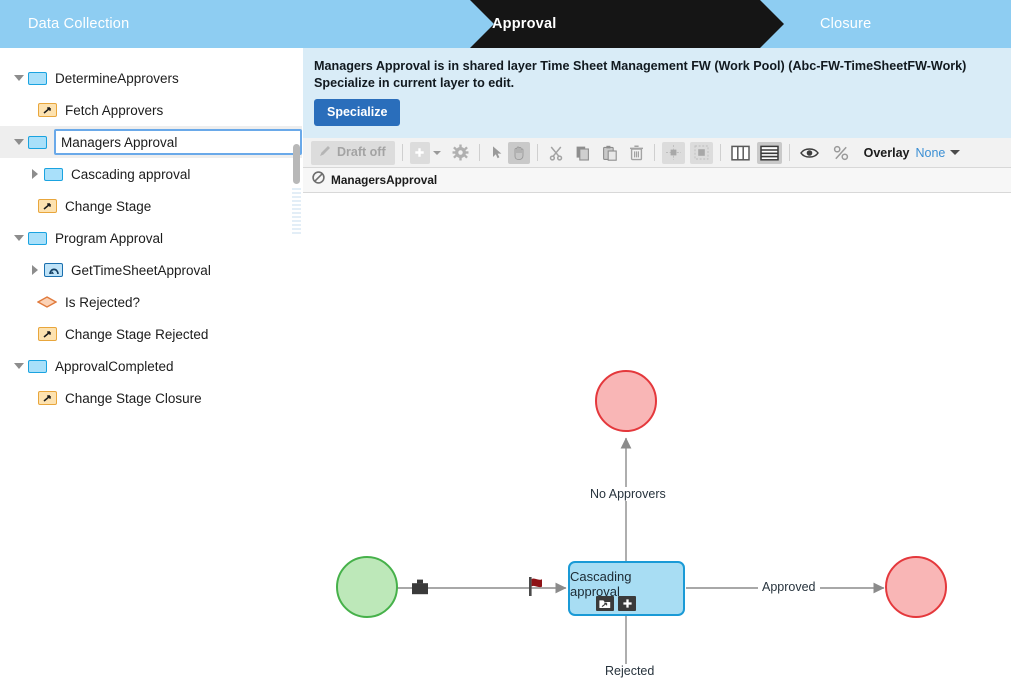 Image resolution: width=1011 pixels, height=678 pixels. What do you see at coordinates (361, 152) in the screenshot?
I see `draft-label: Draft off` at bounding box center [361, 152].